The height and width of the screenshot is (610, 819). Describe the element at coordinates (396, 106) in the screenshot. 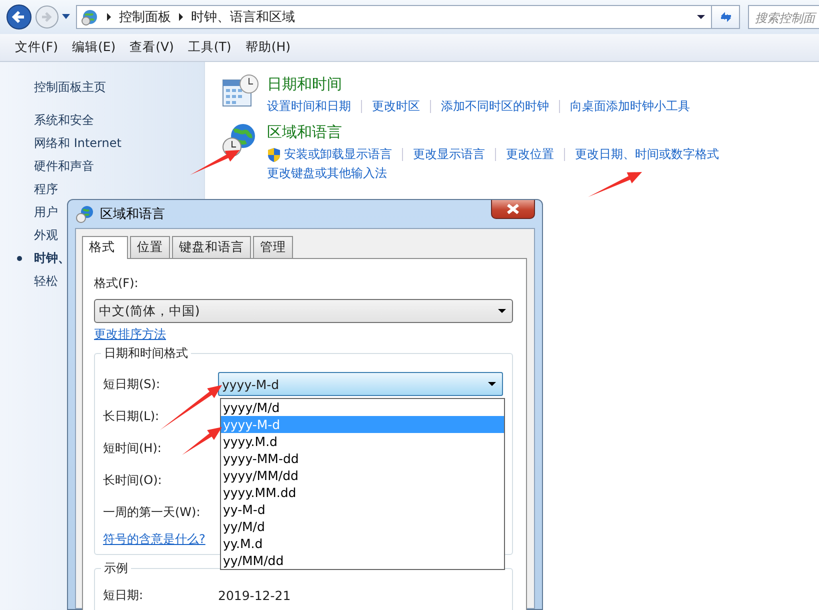

I see `task-link: 更改时区` at that location.